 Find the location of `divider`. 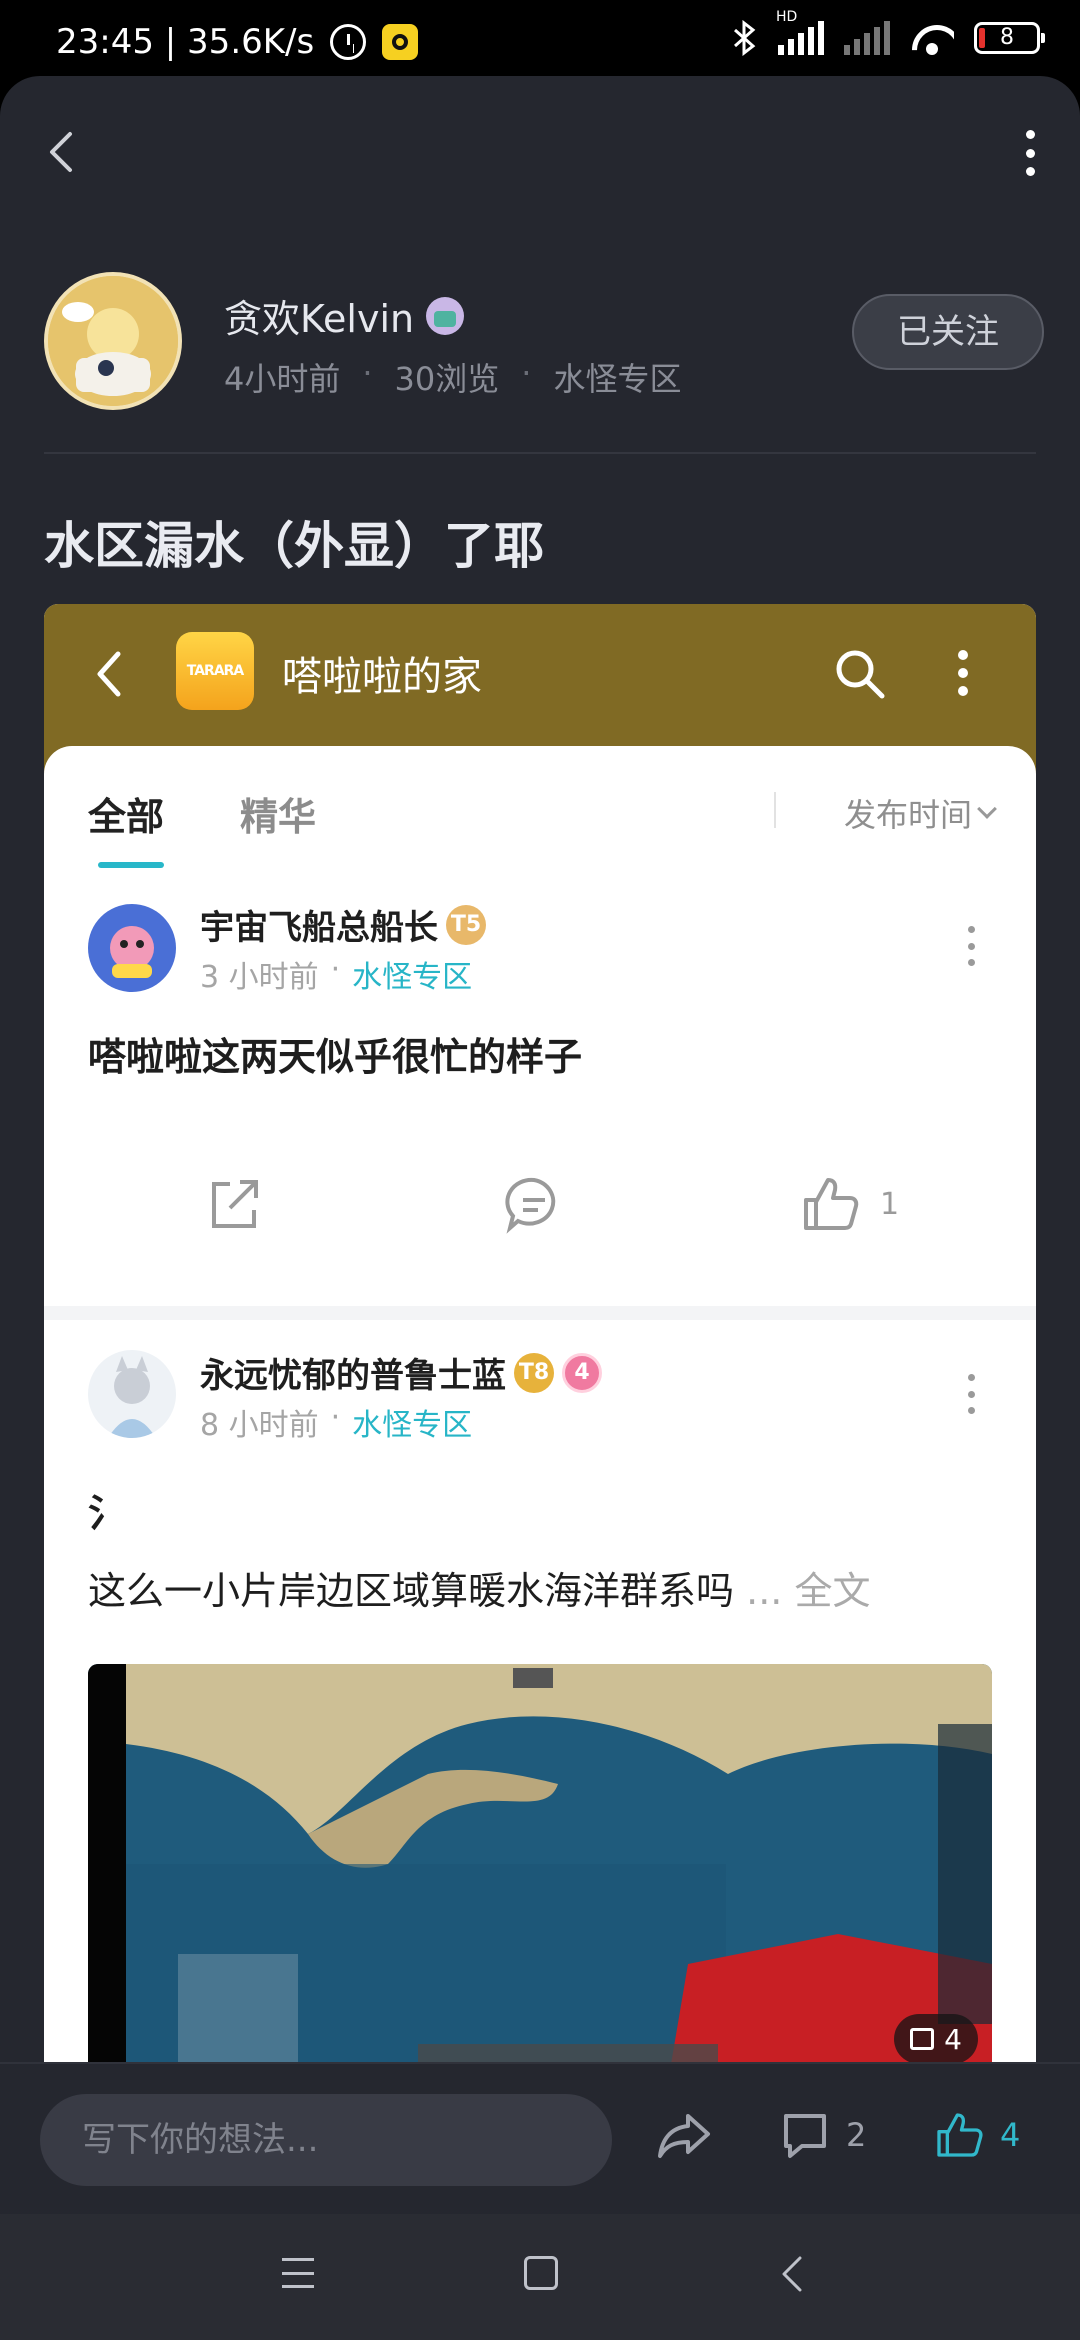

divider is located at coordinates (540, 453).